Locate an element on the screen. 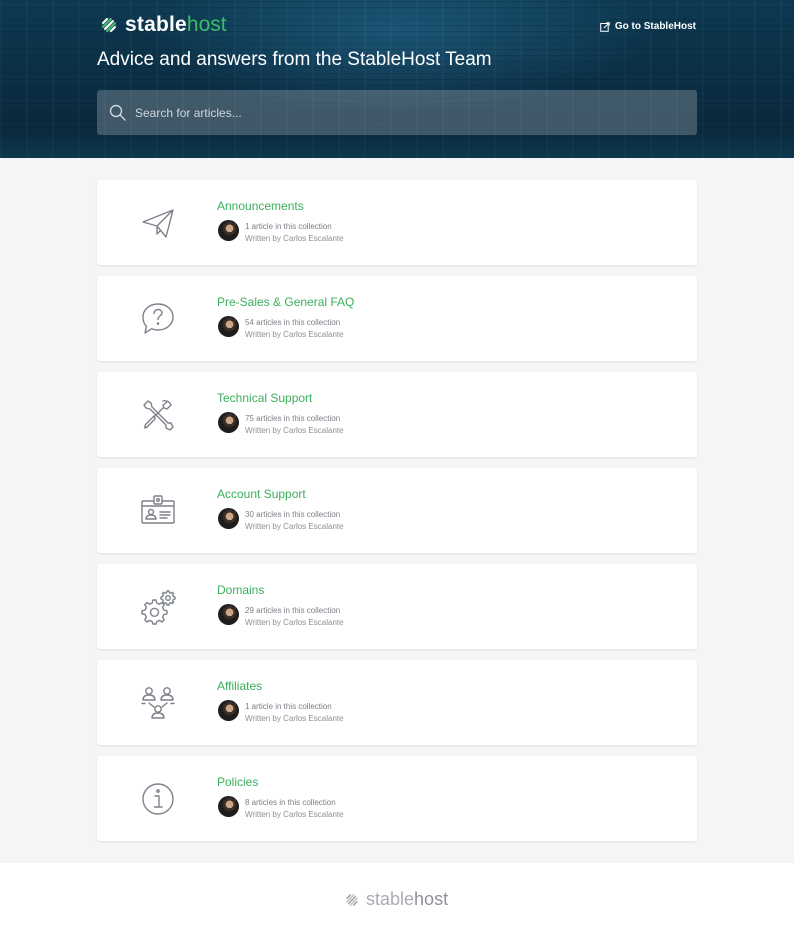 The width and height of the screenshot is (794, 934). logo-word-host: host is located at coordinates (206, 24).